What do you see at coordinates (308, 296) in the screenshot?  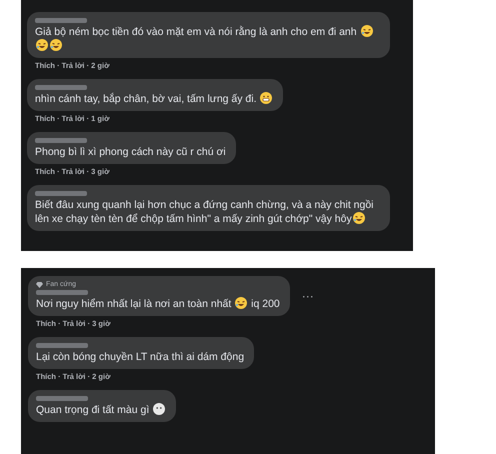 I see `more-options-button: ···` at bounding box center [308, 296].